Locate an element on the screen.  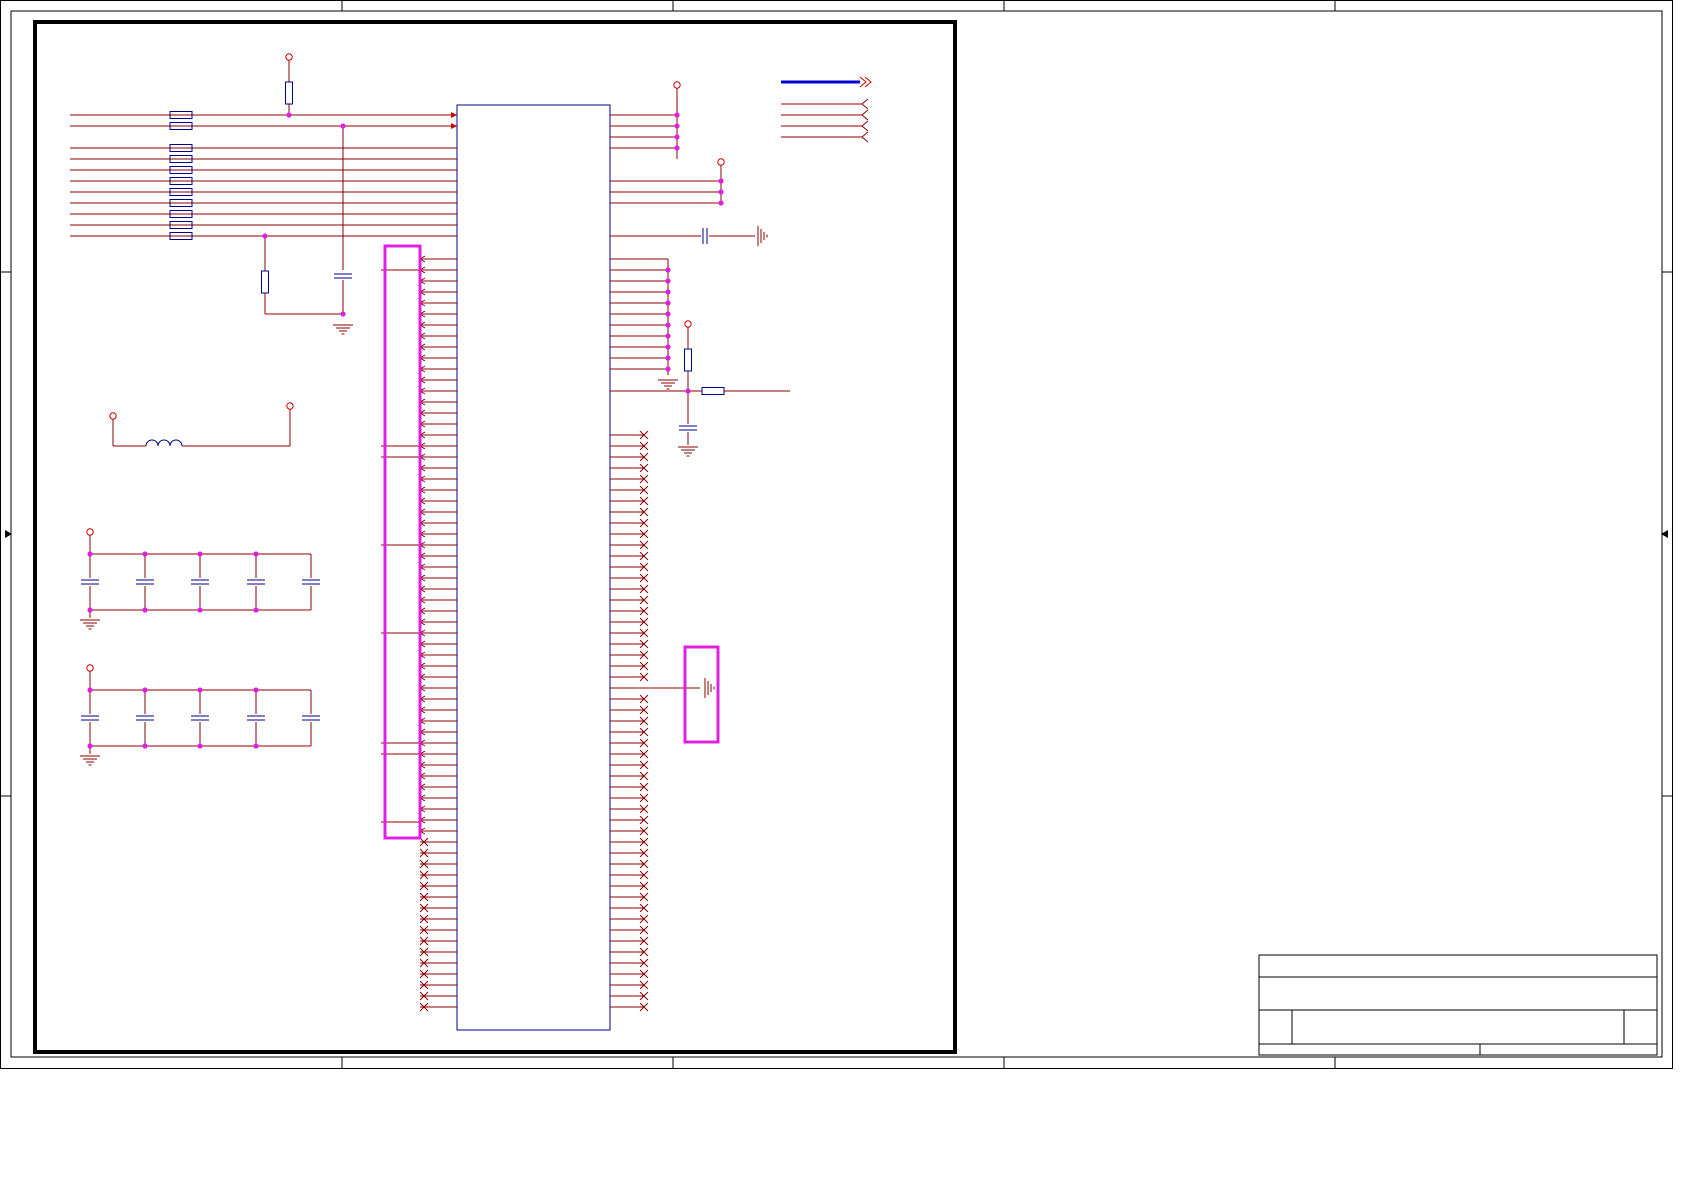
ic-chip is located at coordinates (533, 567).